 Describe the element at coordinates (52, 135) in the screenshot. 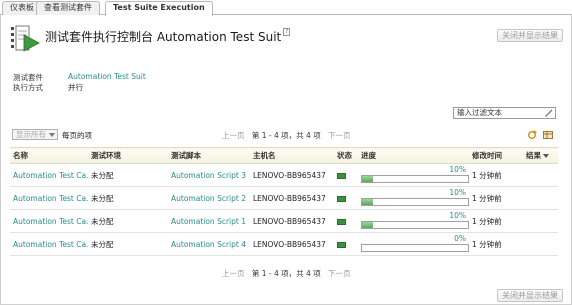

I see `chevron-down-icon` at that location.